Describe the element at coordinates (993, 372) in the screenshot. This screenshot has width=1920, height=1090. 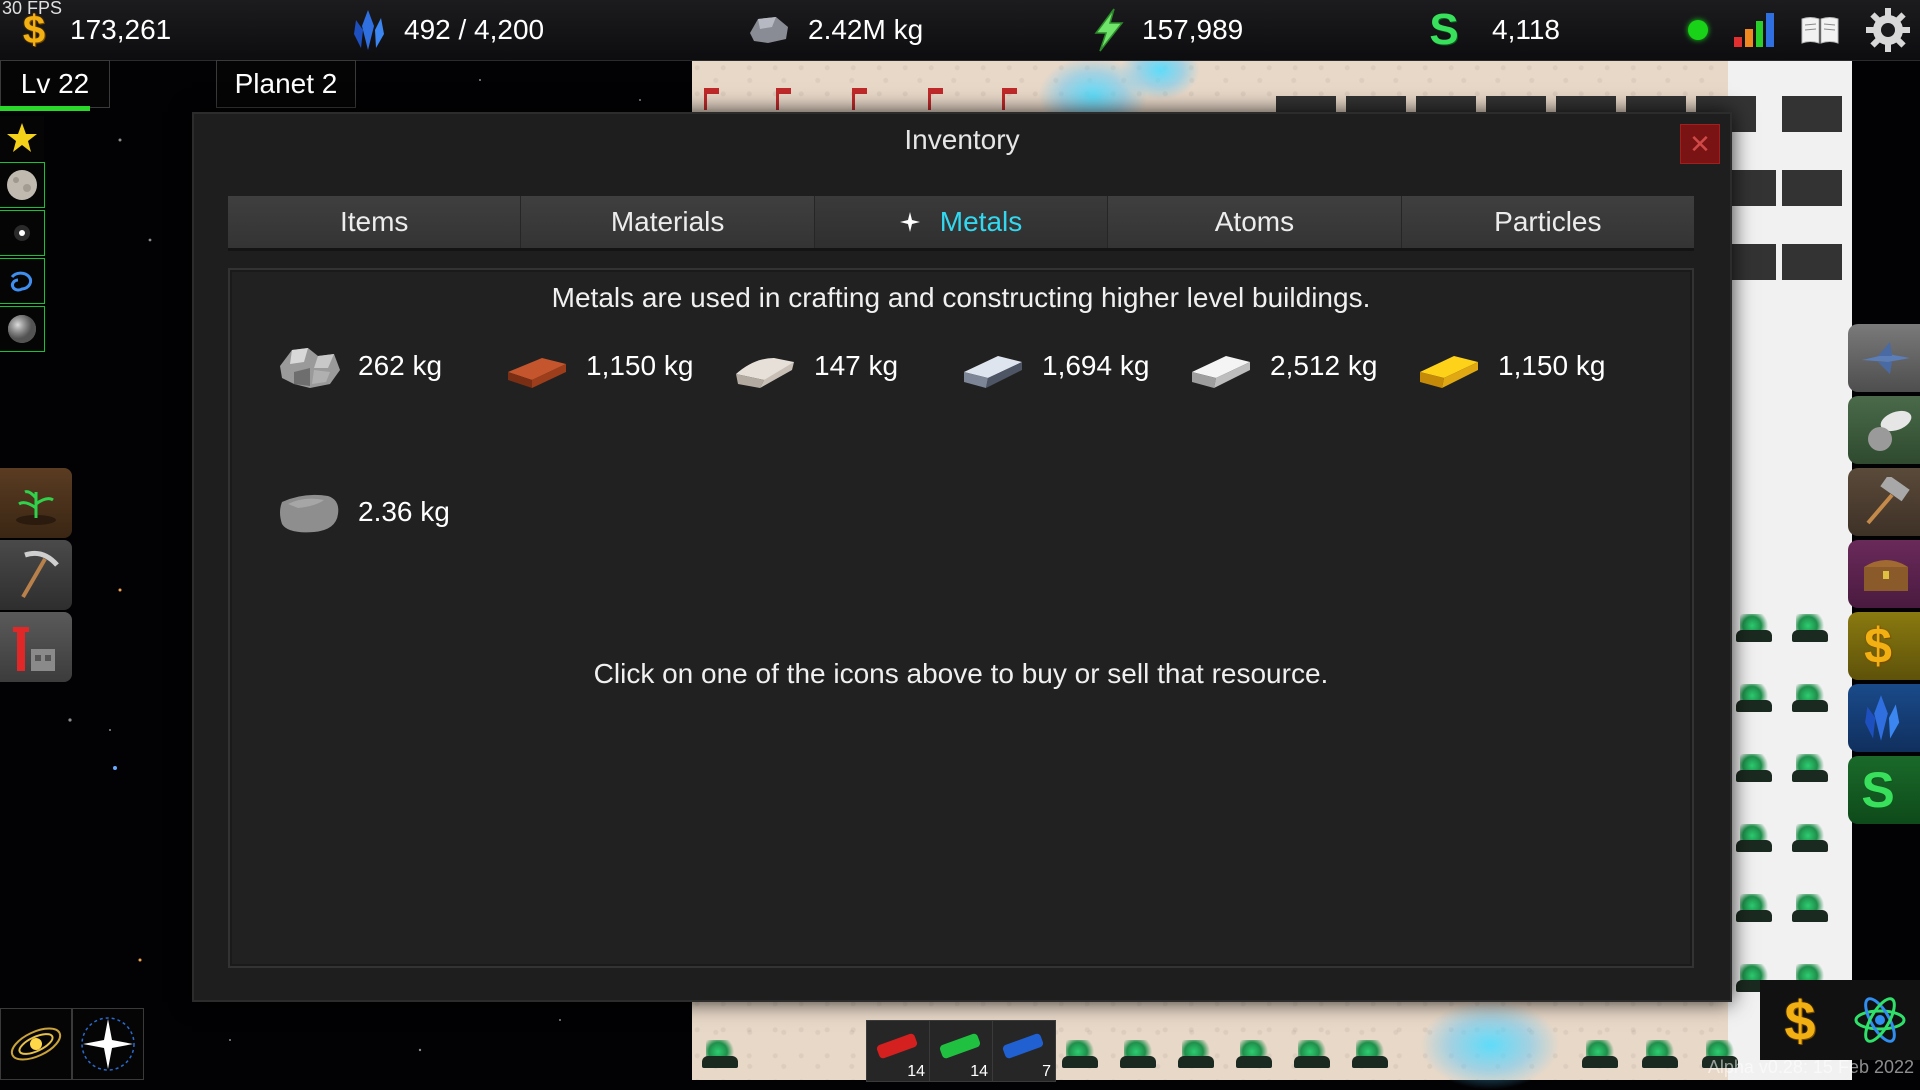
I see `iron-bar-icon` at that location.